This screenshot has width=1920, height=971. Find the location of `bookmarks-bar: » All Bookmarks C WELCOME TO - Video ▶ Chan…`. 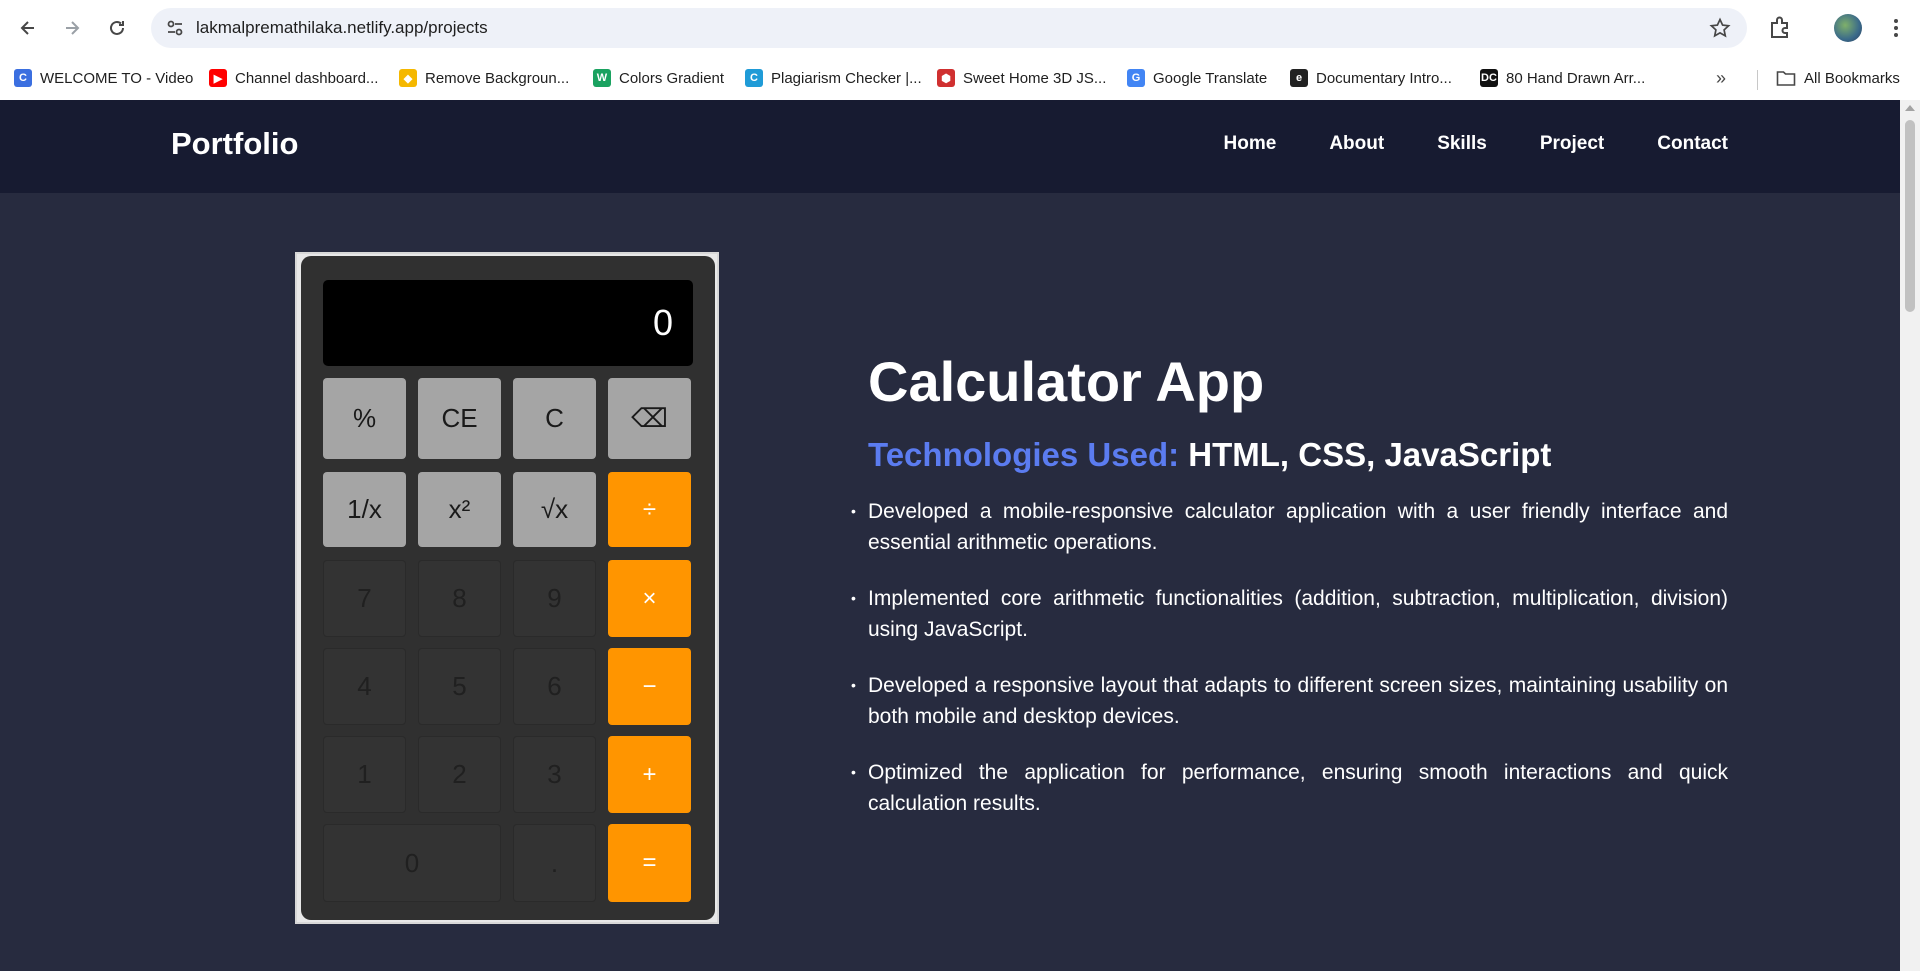

bookmarks-bar: » All Bookmarks C WELCOME TO - Video ▶ Chan… is located at coordinates (960, 78).